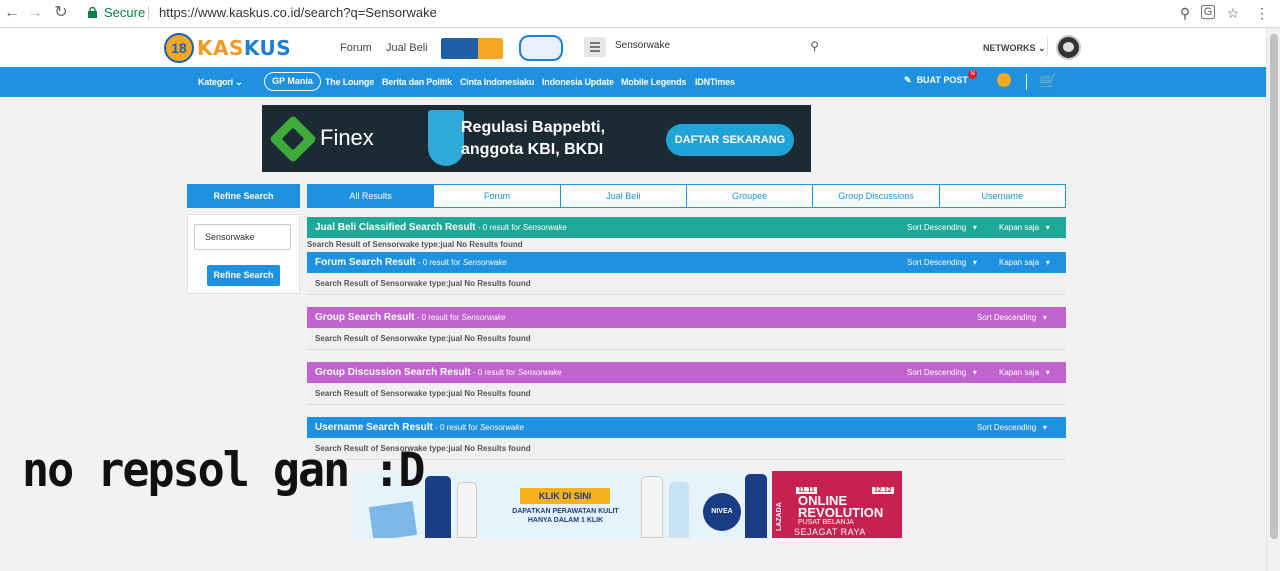  I want to click on refine-search-input: Sensorwake, so click(242, 237).